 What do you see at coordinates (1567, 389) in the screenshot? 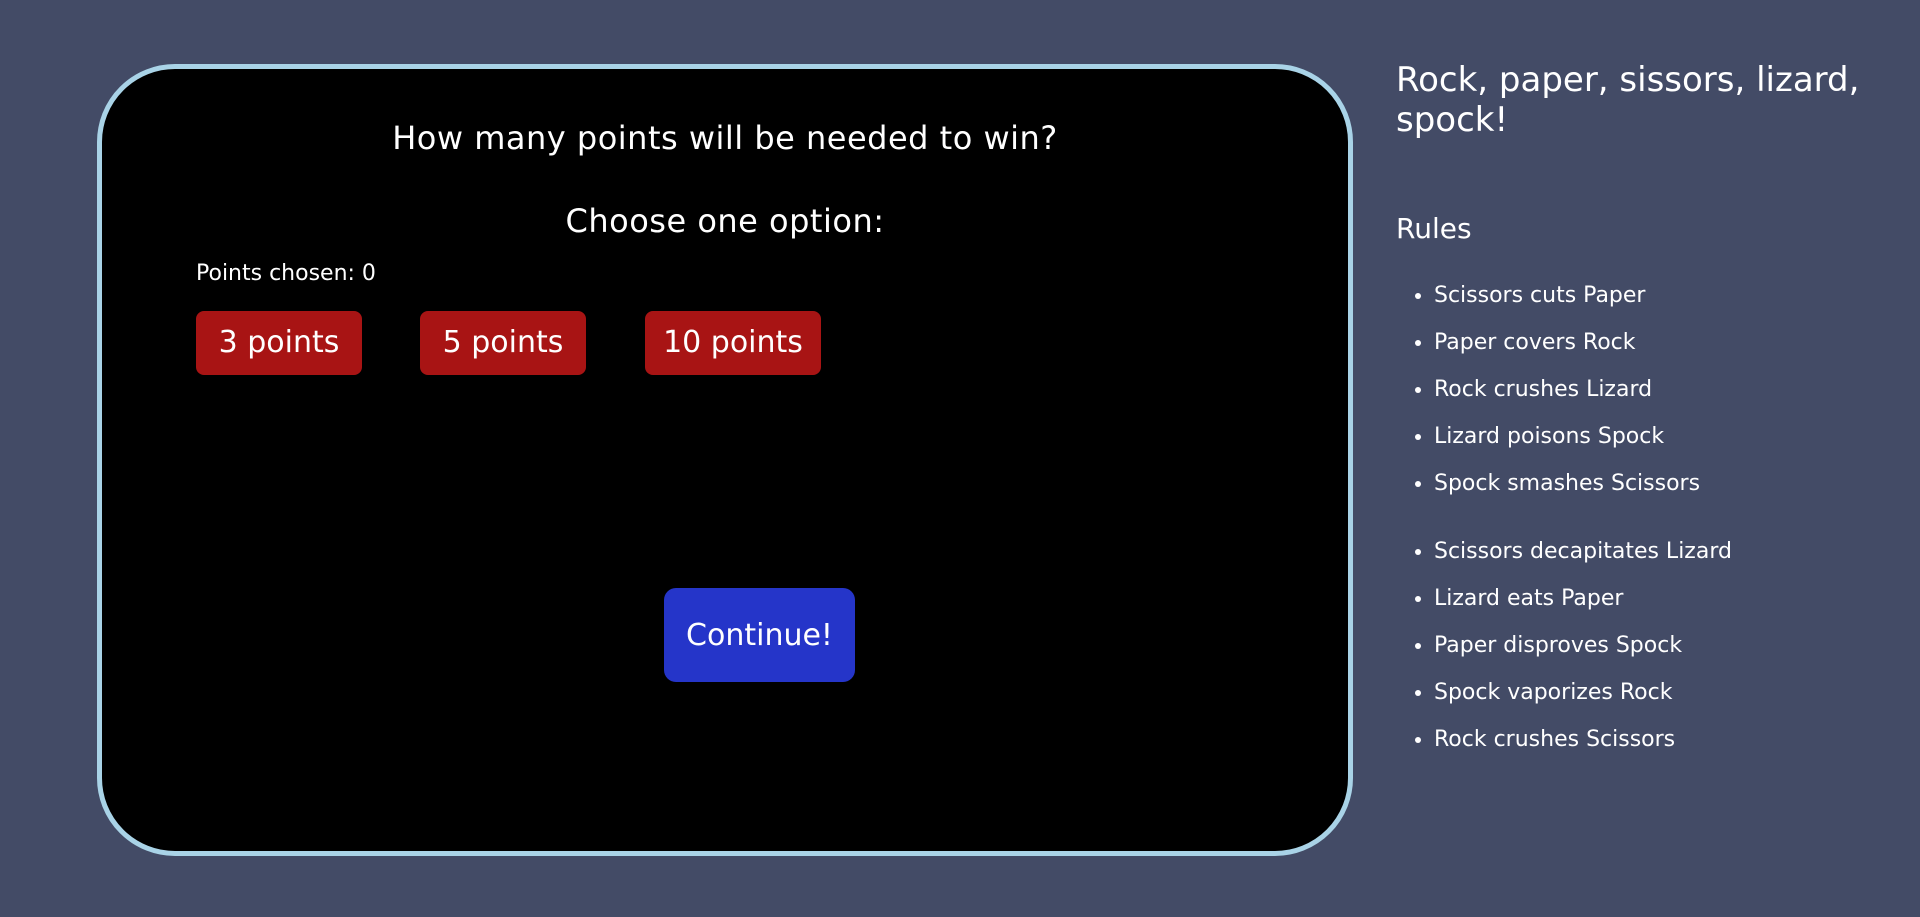
I see `rule-item: Rock crushes Lizard` at bounding box center [1567, 389].